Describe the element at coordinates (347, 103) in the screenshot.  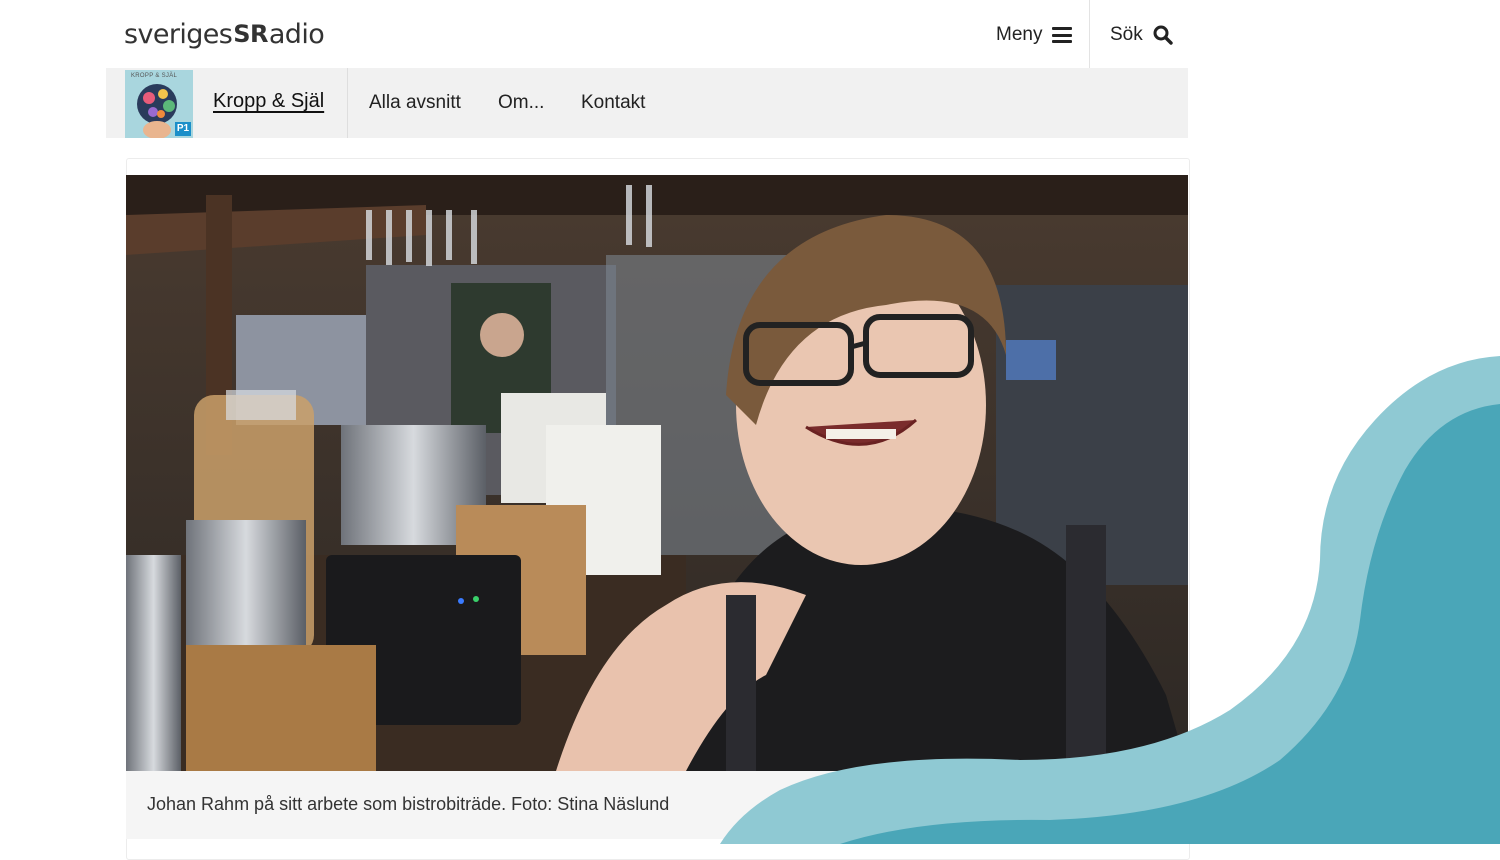
I see `program-nav-divider` at that location.